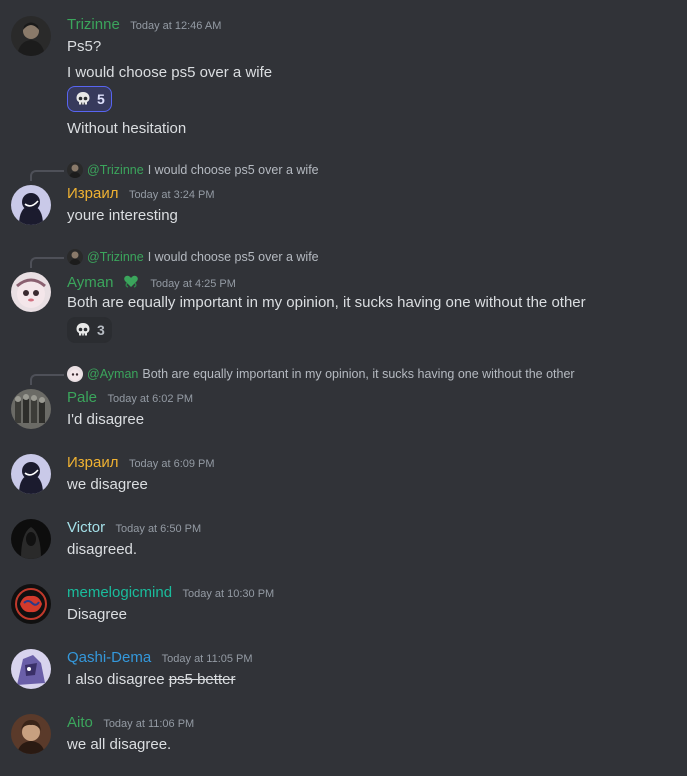 This screenshot has height=776, width=687. Describe the element at coordinates (193, 284) in the screenshot. I see `timestamp: Today at 4:25 PM` at that location.